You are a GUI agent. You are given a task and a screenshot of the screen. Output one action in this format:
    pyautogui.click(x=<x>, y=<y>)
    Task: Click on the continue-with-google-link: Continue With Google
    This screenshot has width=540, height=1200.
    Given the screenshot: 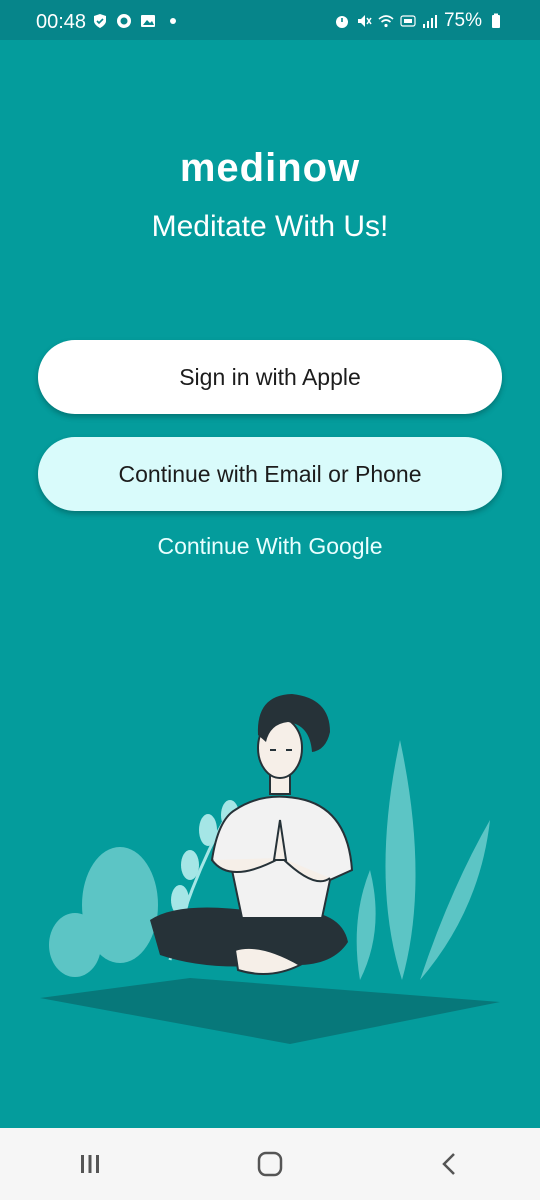 What is the action you would take?
    pyautogui.click(x=270, y=546)
    